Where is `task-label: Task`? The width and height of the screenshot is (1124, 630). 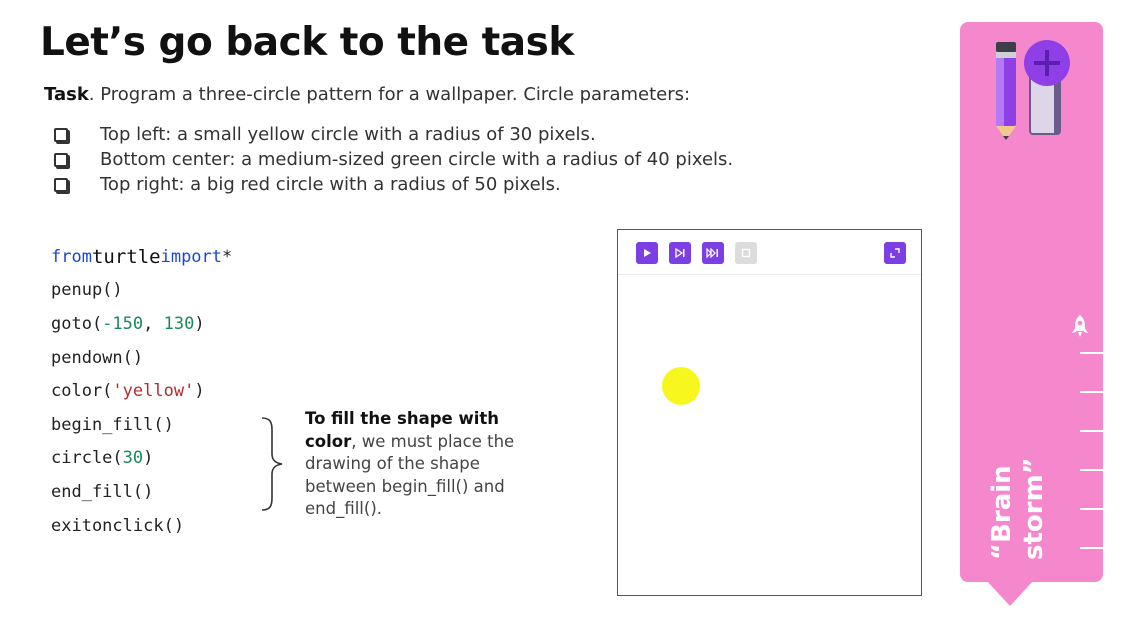 task-label: Task is located at coordinates (66, 94).